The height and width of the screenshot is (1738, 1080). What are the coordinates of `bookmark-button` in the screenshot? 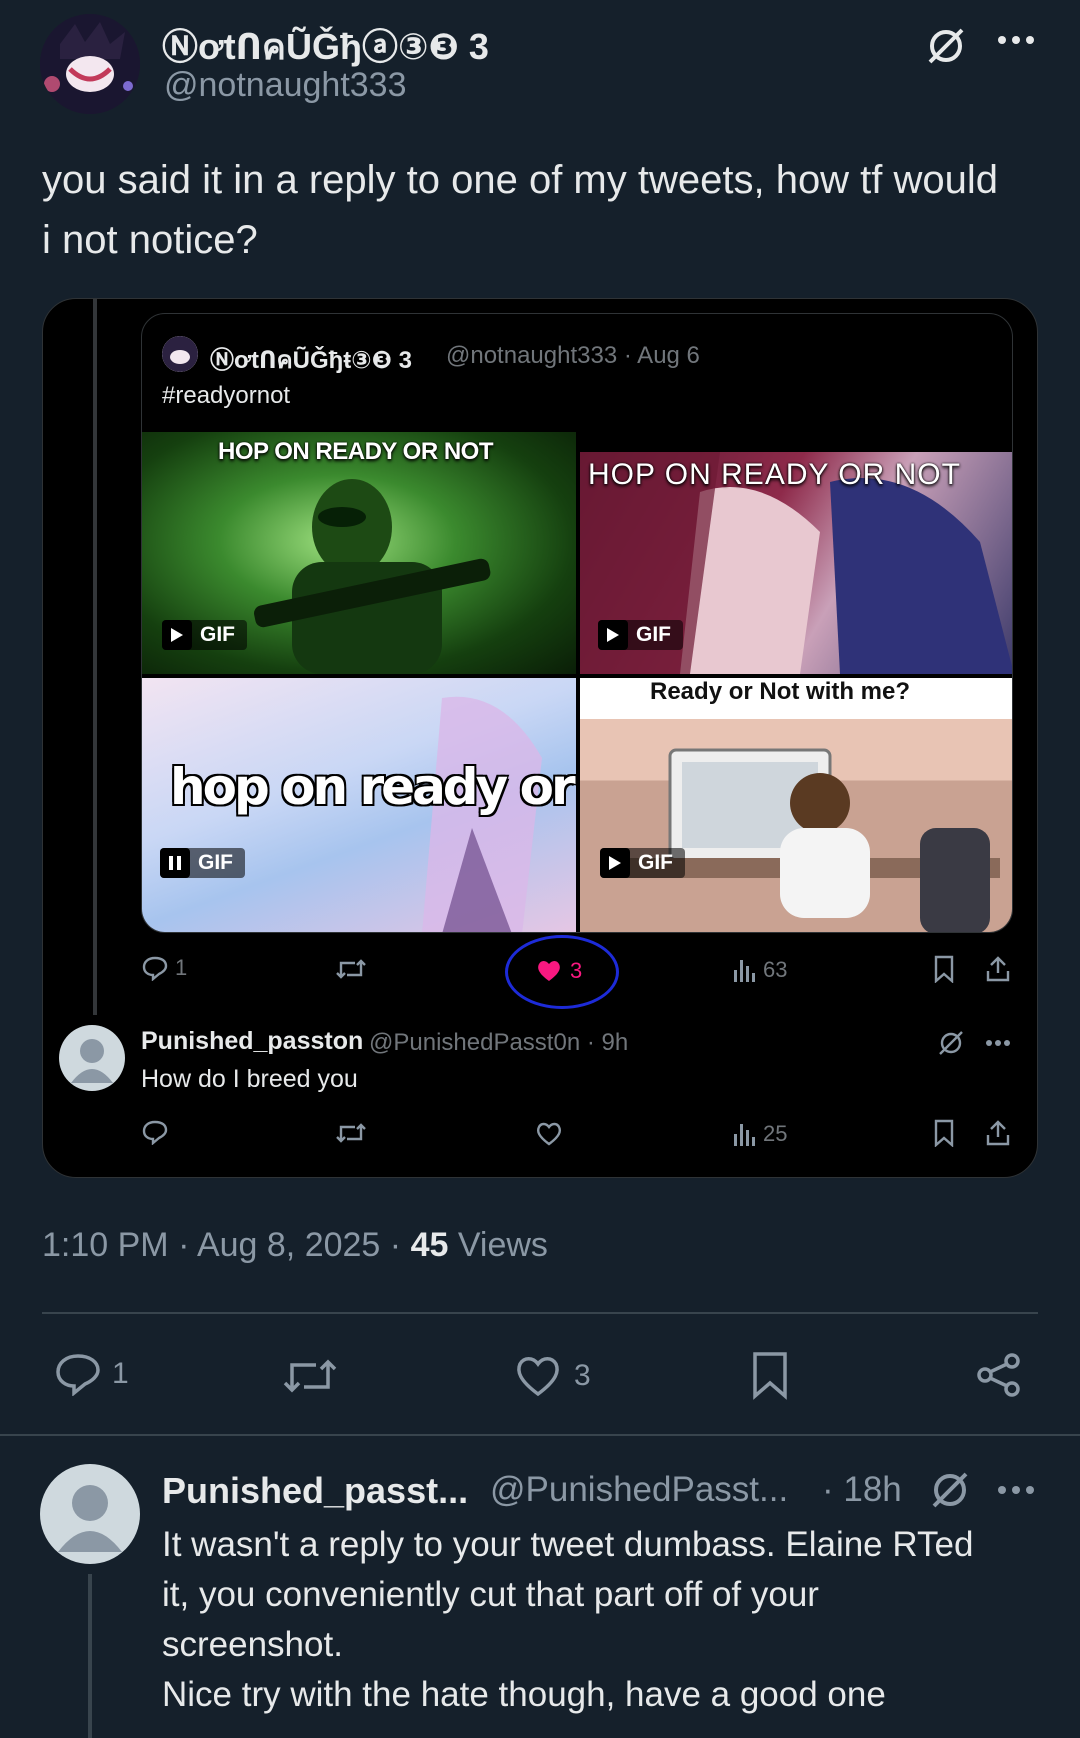 It's located at (770, 1375).